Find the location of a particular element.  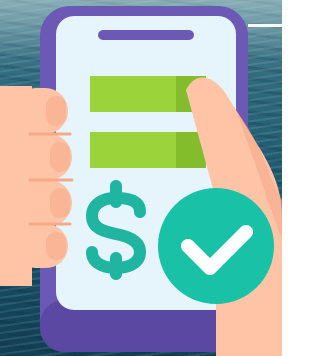

left-hand-fingers is located at coordinates (37, 186).